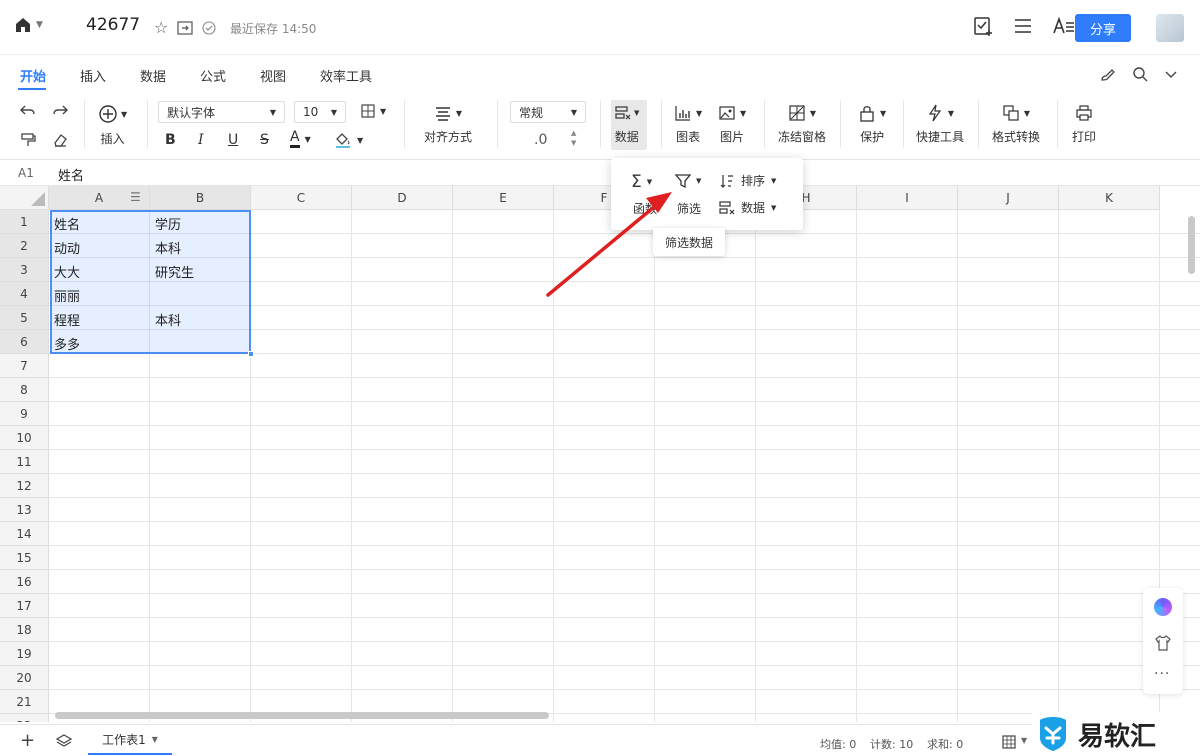  I want to click on row-header-13: 13, so click(24, 510).